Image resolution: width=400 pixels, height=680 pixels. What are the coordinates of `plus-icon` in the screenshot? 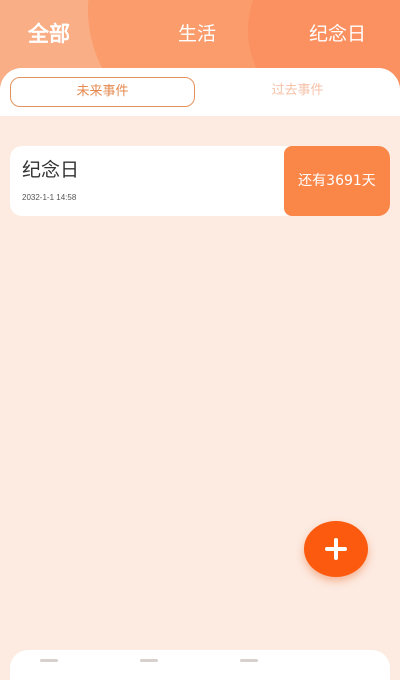 It's located at (336, 549).